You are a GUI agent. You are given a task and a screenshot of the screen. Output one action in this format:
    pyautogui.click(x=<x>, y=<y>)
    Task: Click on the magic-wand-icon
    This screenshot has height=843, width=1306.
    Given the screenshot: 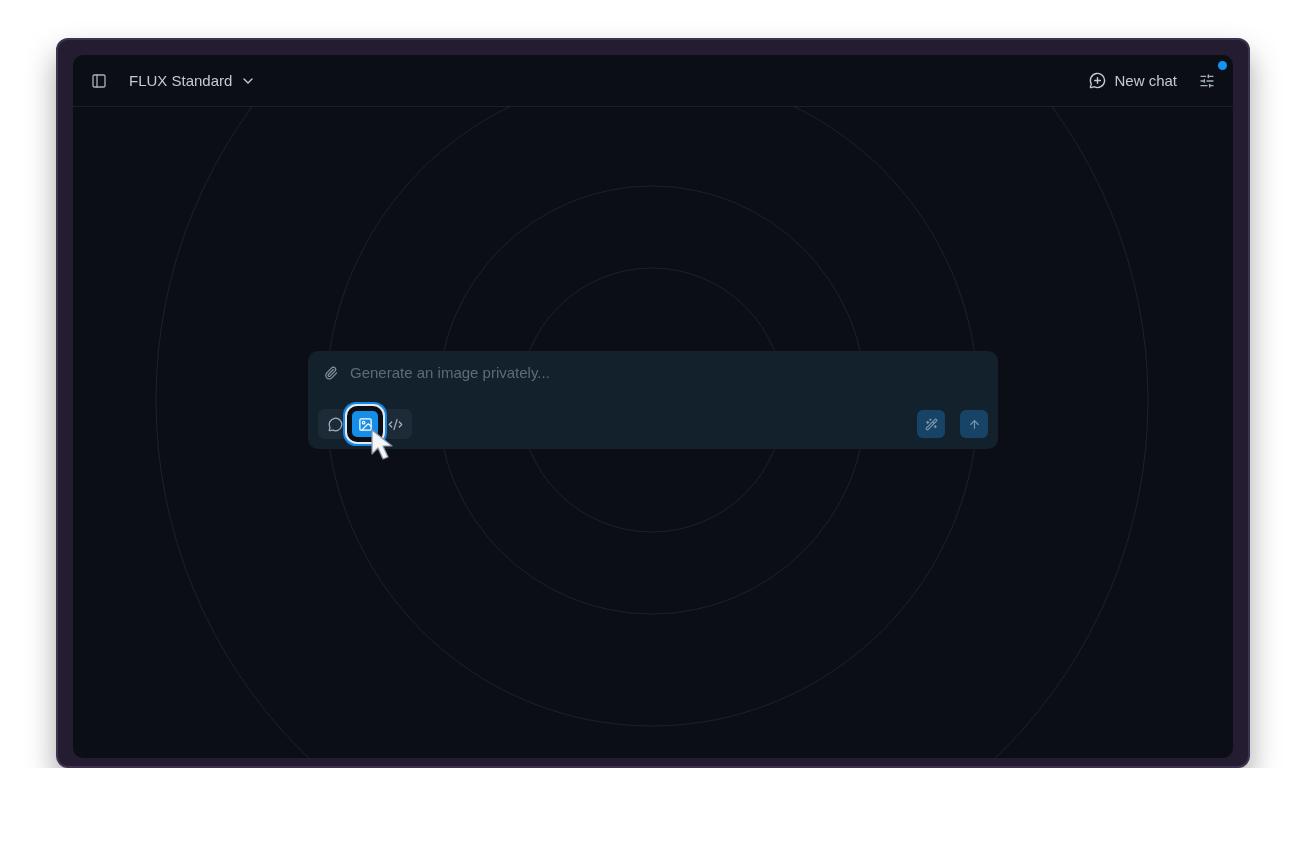 What is the action you would take?
    pyautogui.click(x=931, y=424)
    